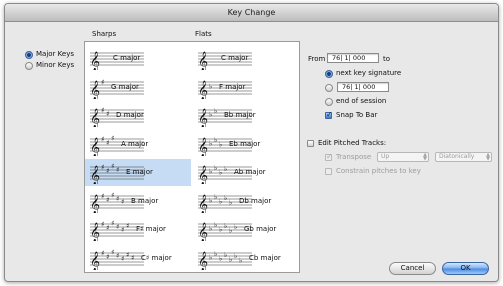  What do you see at coordinates (403, 157) in the screenshot?
I see `transpose-direction-popup: Up ▲ ▼` at bounding box center [403, 157].